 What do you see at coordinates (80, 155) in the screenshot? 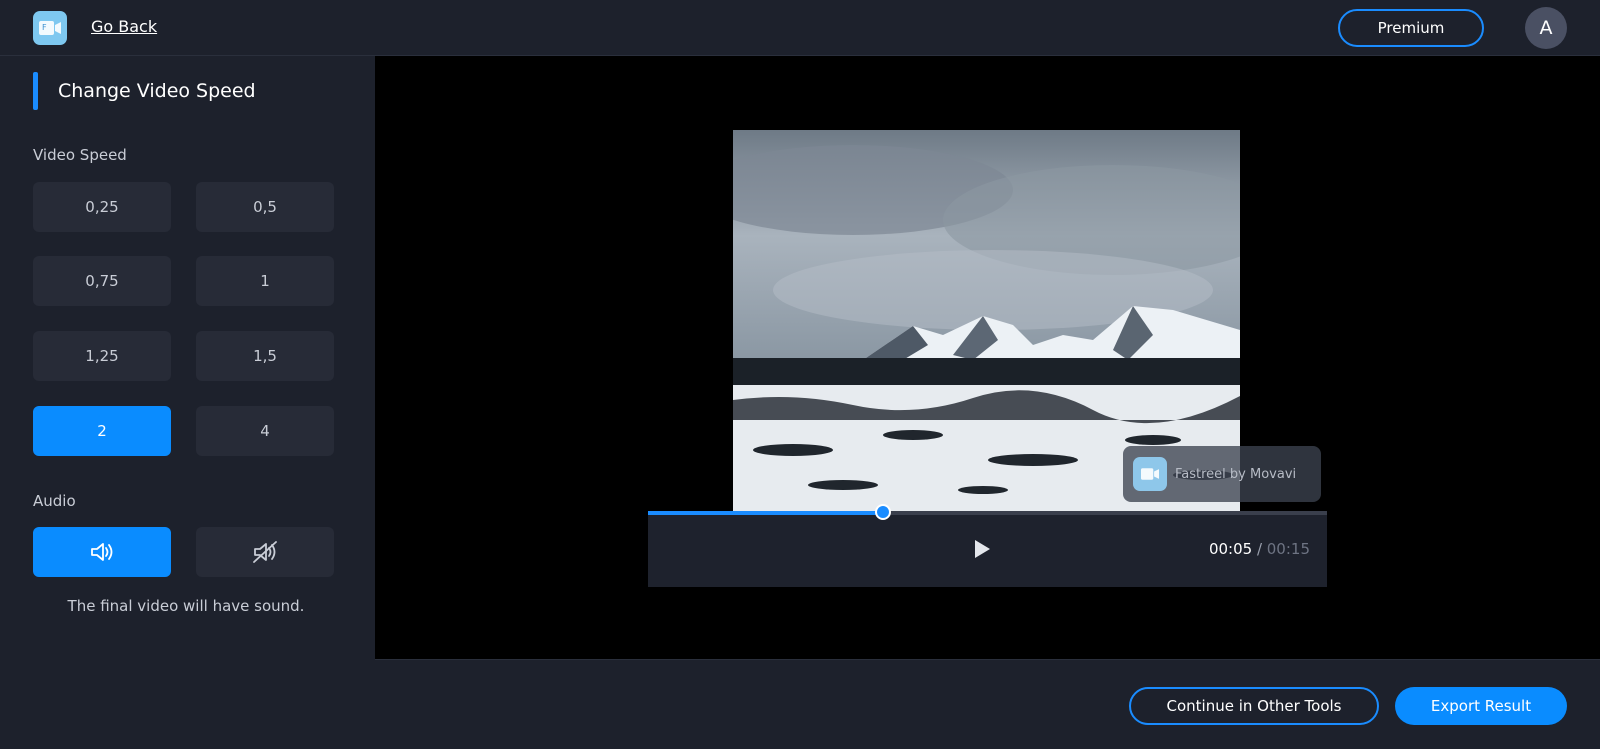
I see `video-speed-label: Video Speed` at bounding box center [80, 155].